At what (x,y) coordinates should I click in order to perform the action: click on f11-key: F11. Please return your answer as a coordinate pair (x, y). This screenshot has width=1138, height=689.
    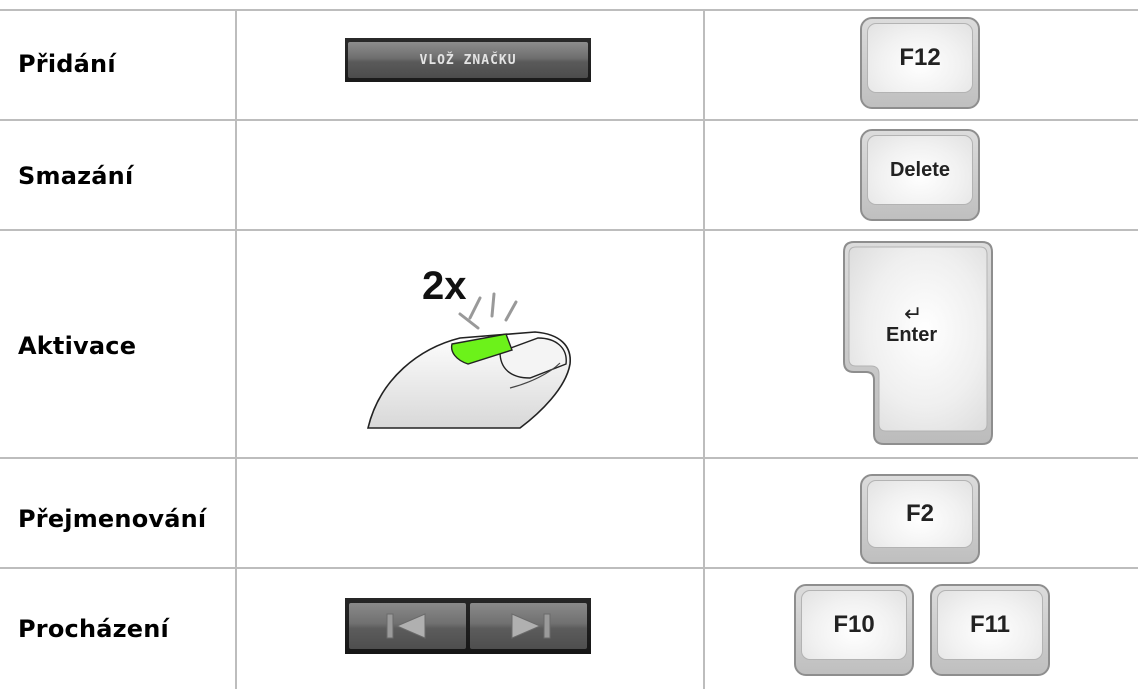
    Looking at the image, I should click on (990, 630).